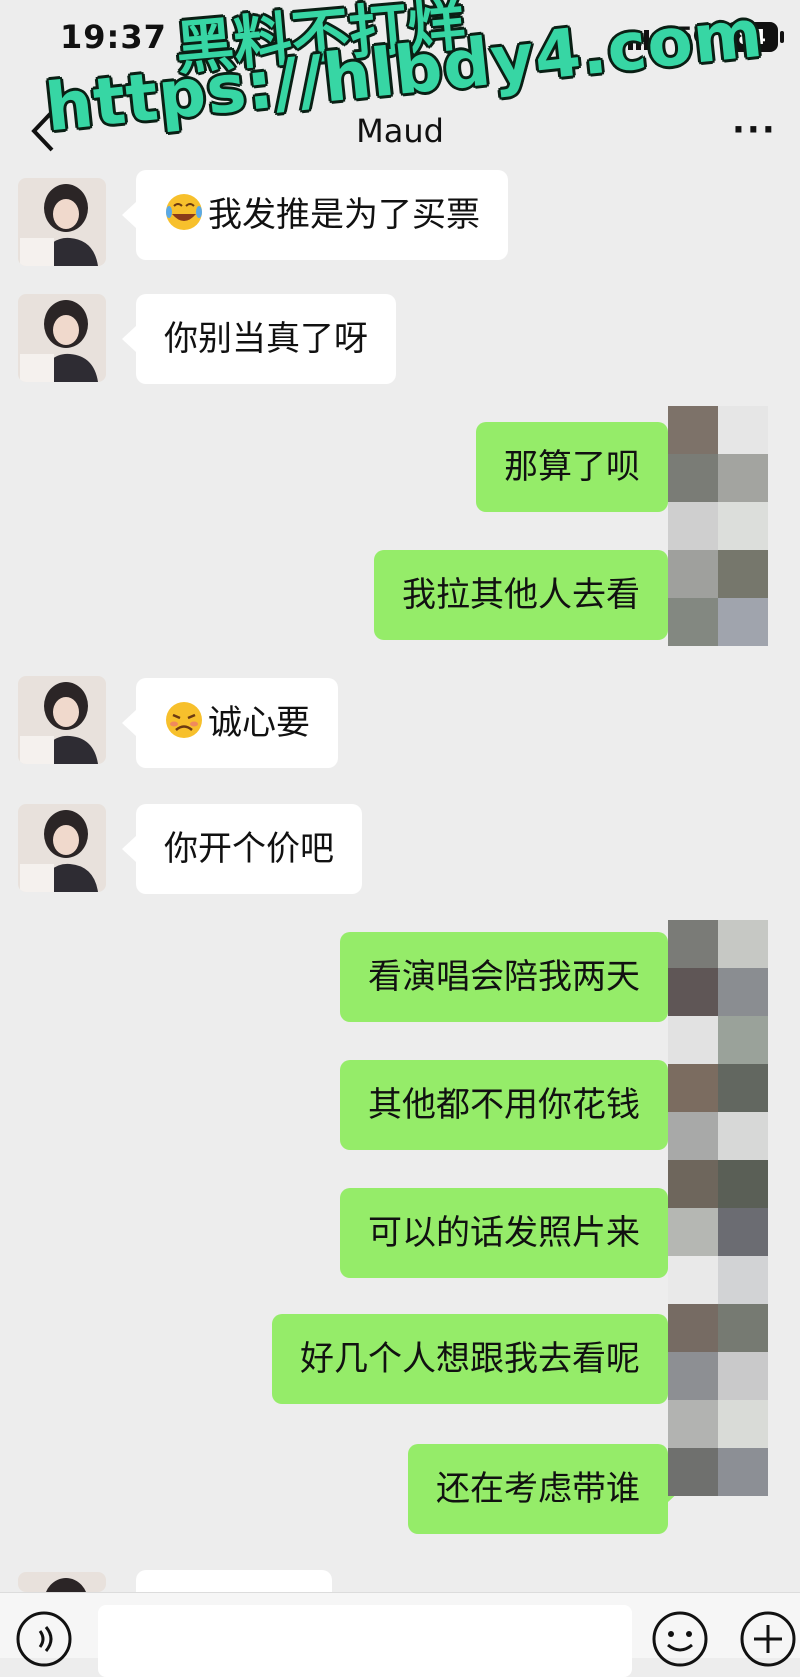  I want to click on message-text: 好几个人想跟我去看呢, so click(470, 1359).